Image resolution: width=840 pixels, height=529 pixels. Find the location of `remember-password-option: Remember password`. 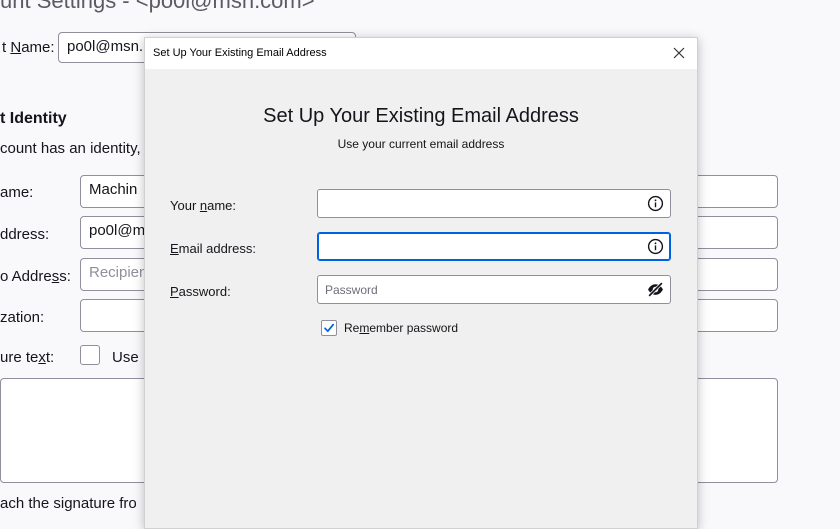

remember-password-option: Remember password is located at coordinates (389, 328).